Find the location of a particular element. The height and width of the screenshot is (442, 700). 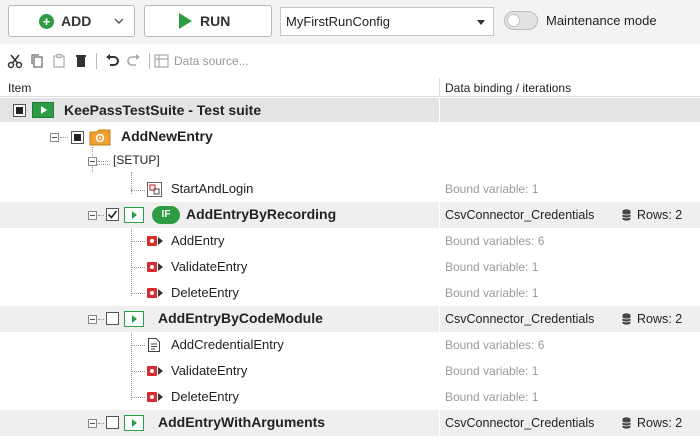

add-entry-with-arguments-binding: CsvConnector_Credentials is located at coordinates (520, 423).